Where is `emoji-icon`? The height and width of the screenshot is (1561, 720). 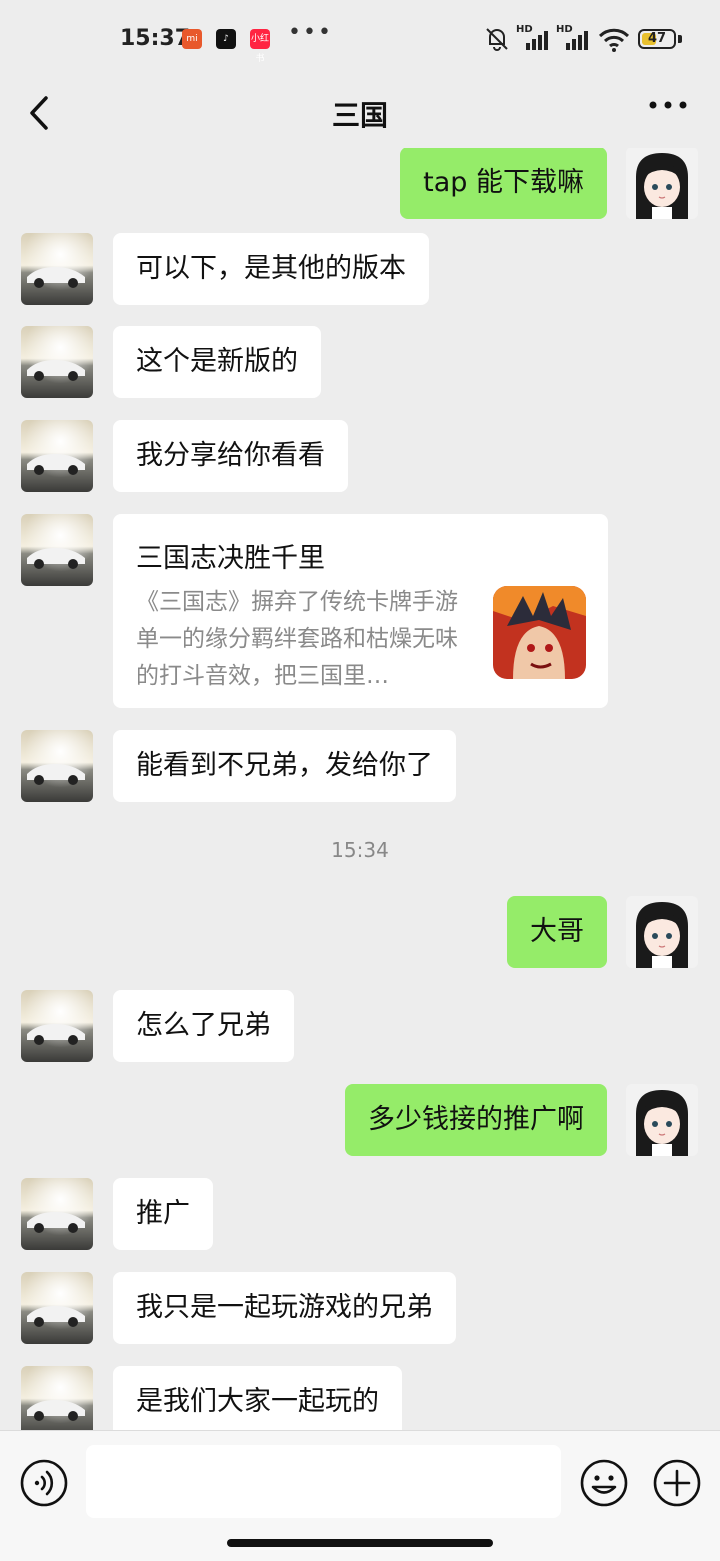
emoji-icon is located at coordinates (604, 1483).